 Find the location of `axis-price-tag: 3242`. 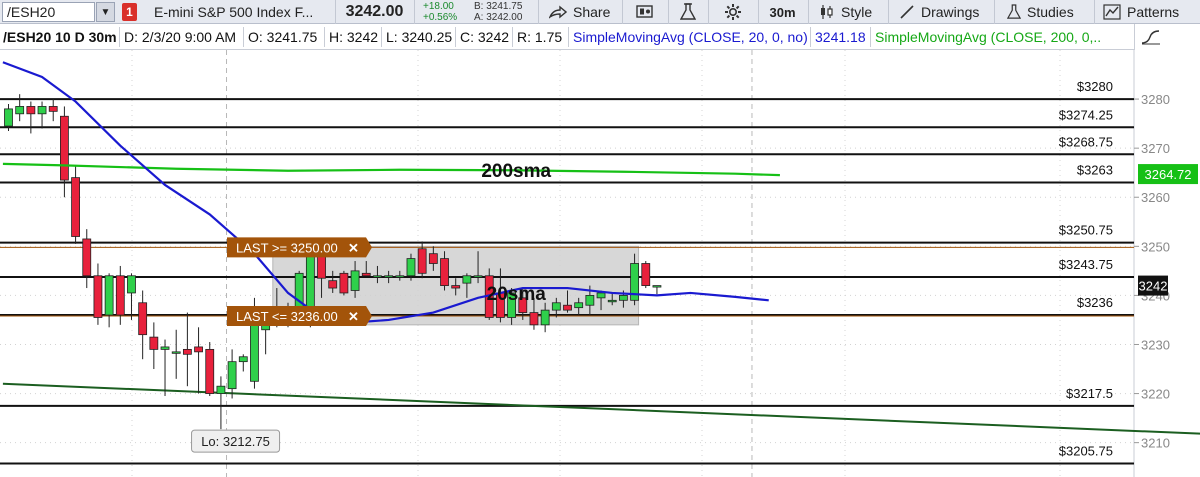

axis-price-tag: 3242 is located at coordinates (1153, 285).